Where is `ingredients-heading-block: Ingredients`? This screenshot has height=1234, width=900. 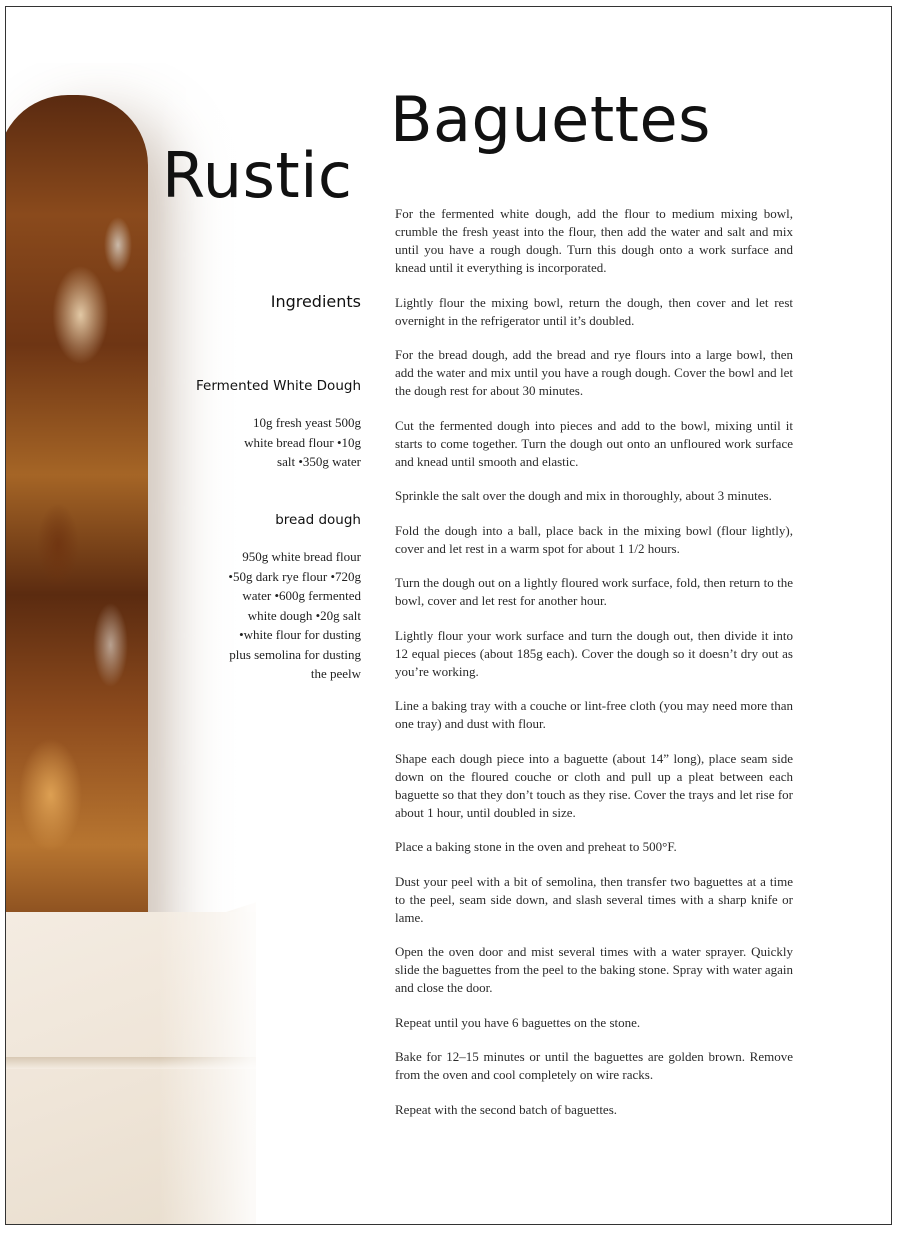
ingredients-heading-block: Ingredients is located at coordinates (261, 301).